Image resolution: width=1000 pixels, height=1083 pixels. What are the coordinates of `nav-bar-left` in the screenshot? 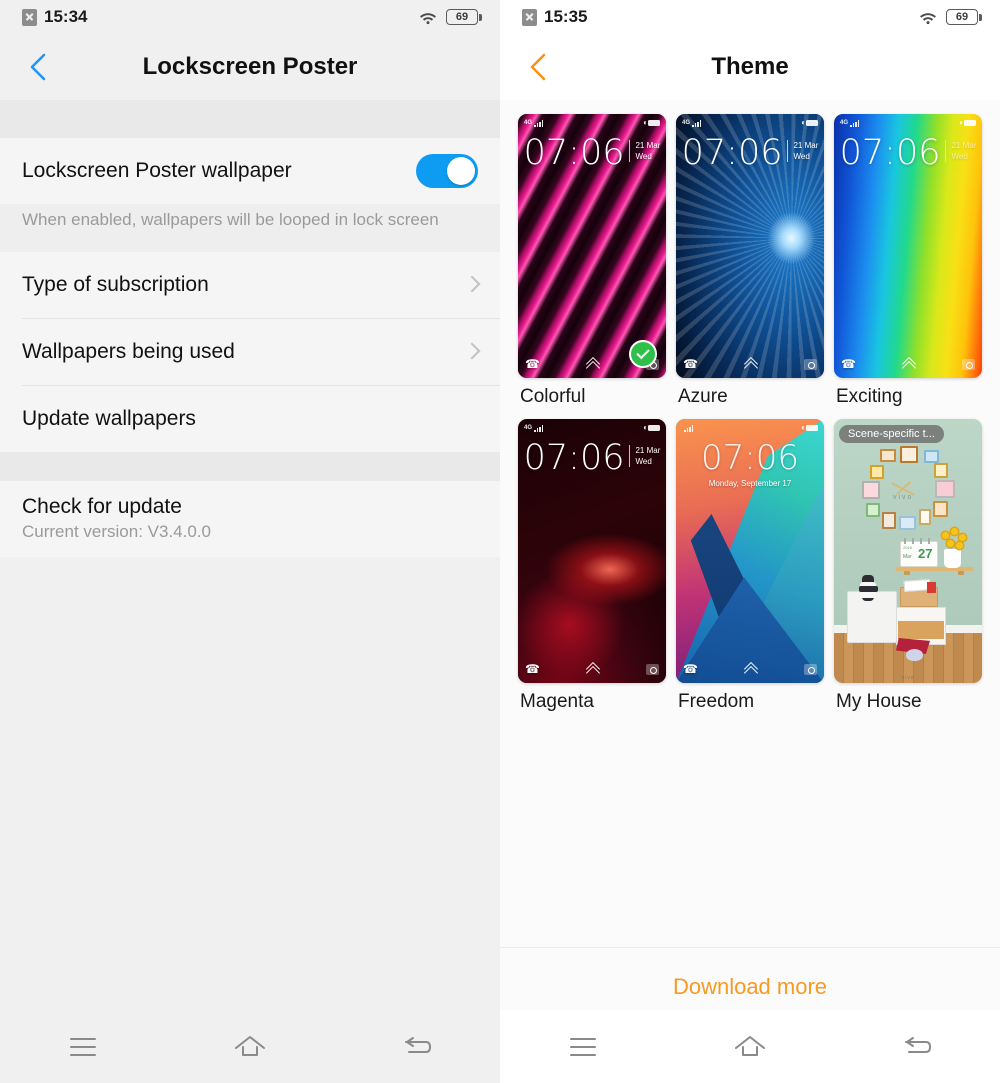 It's located at (250, 1046).